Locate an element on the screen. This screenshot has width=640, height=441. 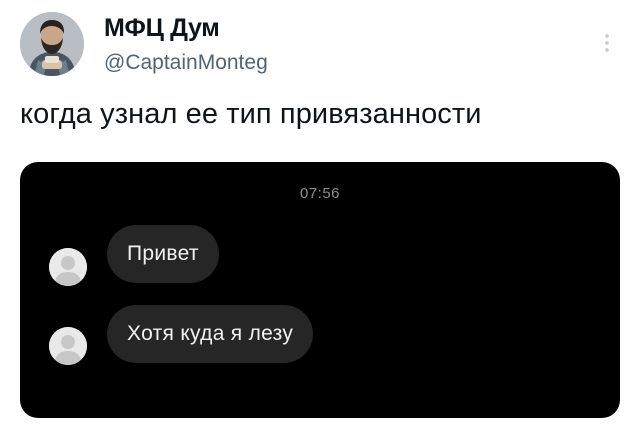
chat-message-text: Хотя куда я лезу is located at coordinates (210, 333).